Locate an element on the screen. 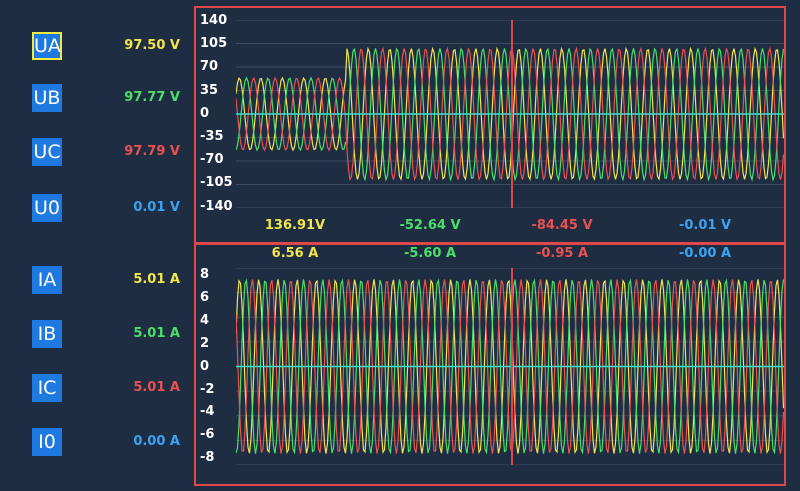  reading-current-2: -0.95 A is located at coordinates (562, 253).